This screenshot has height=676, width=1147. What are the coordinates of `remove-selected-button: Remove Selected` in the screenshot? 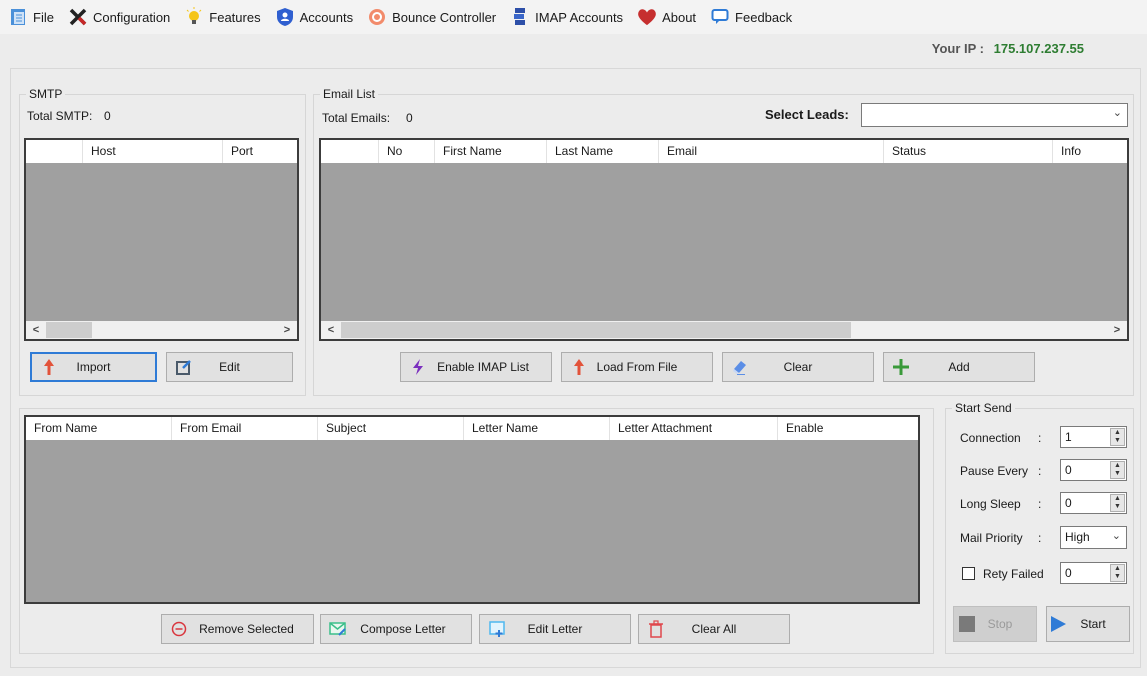 It's located at (237, 629).